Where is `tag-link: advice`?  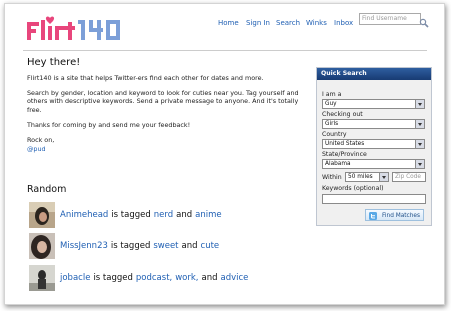 tag-link: advice is located at coordinates (235, 278).